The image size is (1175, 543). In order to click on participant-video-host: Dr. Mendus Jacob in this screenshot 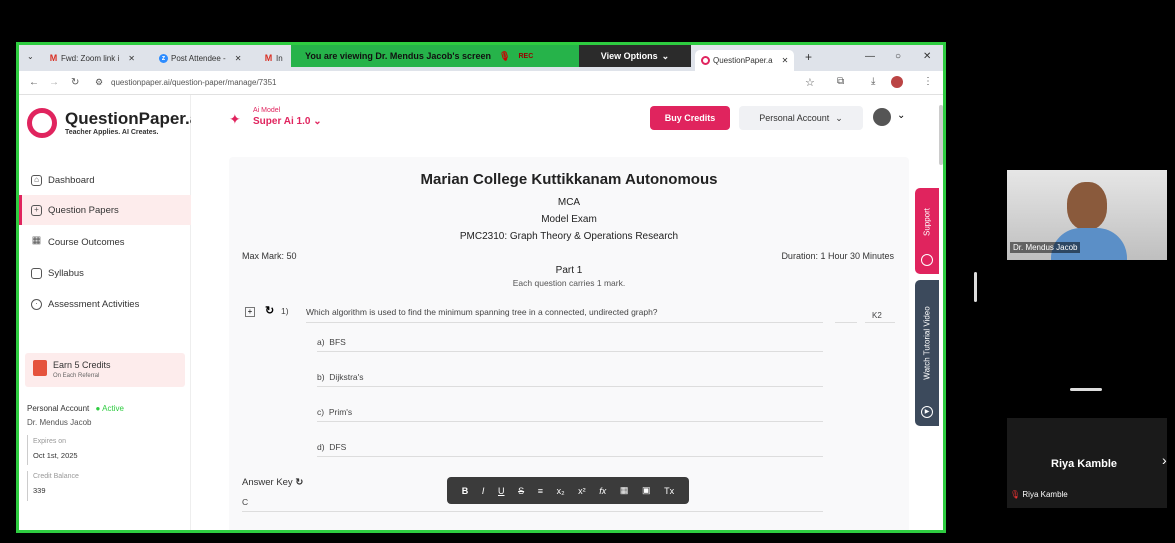, I will do `click(1087, 215)`.